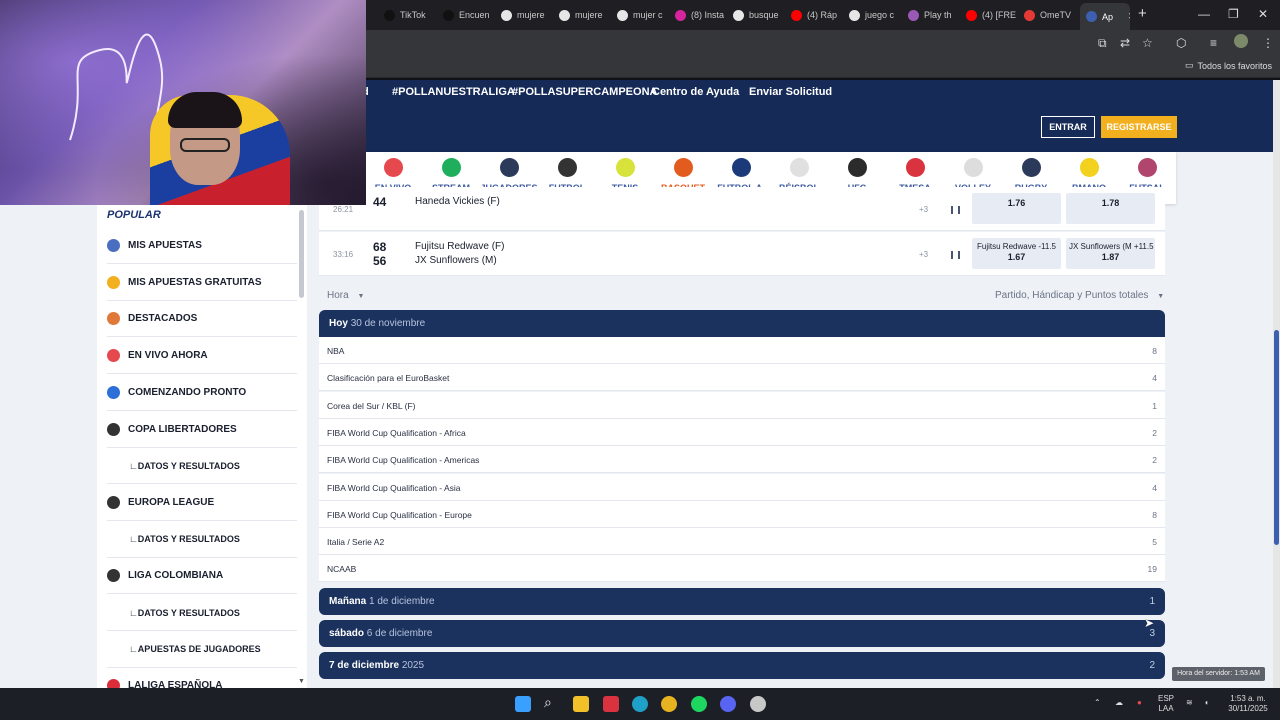 This screenshot has width=1280, height=720. What do you see at coordinates (1263, 14) in the screenshot?
I see `close-window-icon: ✕` at bounding box center [1263, 14].